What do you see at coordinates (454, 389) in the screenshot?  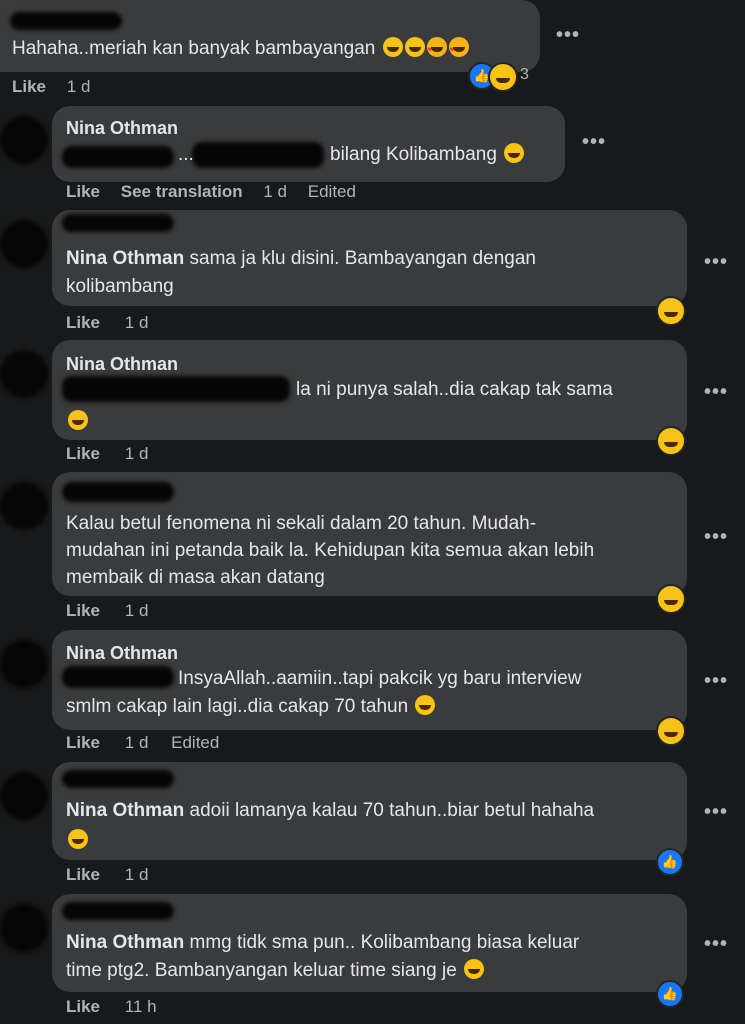 I see `comment-text: la ni punya salah..dia cakap tak sama` at bounding box center [454, 389].